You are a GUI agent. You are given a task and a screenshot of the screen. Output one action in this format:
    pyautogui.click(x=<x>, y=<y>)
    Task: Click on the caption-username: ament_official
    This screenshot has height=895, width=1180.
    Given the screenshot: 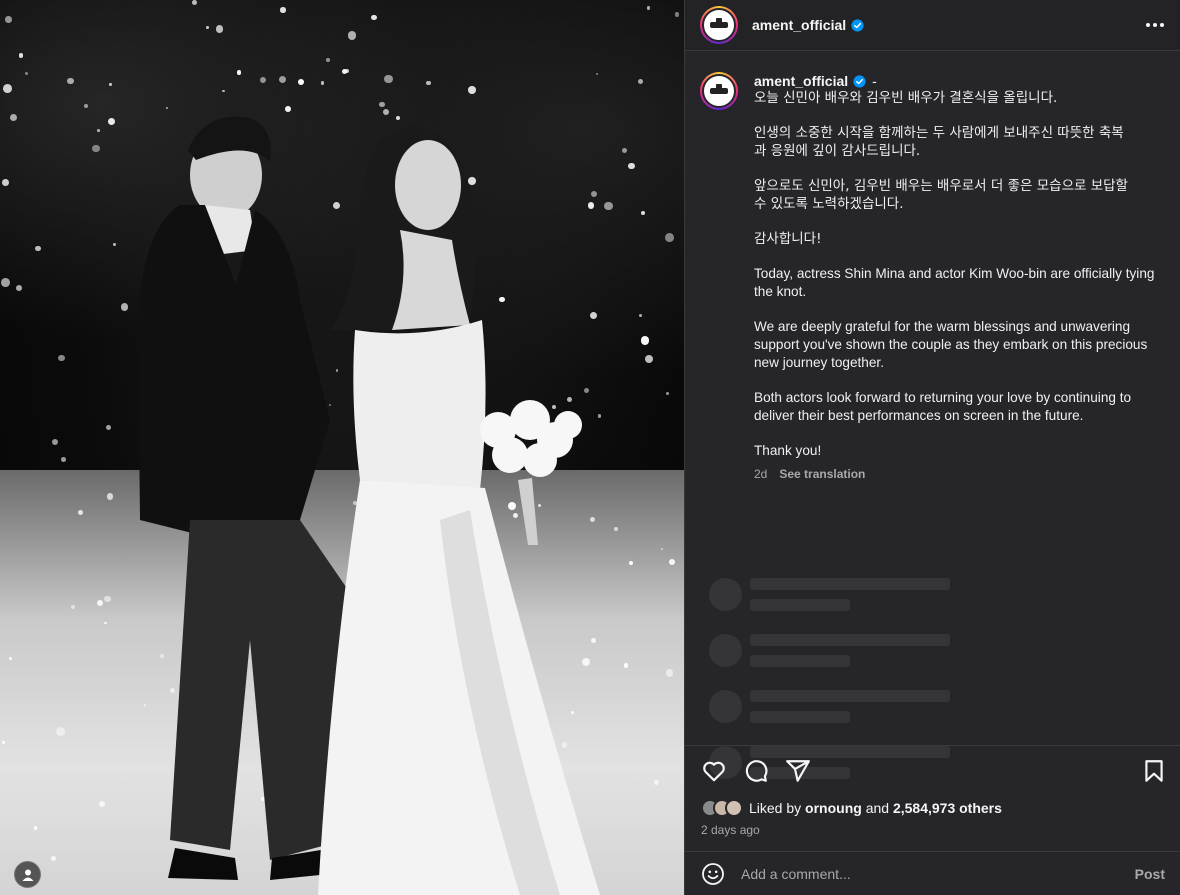 What is the action you would take?
    pyautogui.click(x=801, y=81)
    